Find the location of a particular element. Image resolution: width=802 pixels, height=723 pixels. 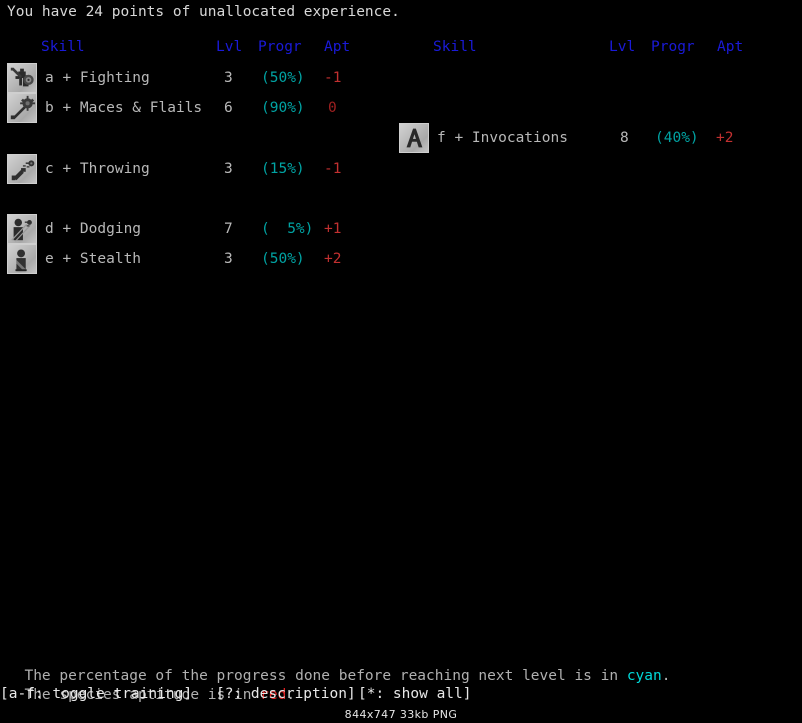

skill-row-lvl-throwing: 3 is located at coordinates (228, 169).